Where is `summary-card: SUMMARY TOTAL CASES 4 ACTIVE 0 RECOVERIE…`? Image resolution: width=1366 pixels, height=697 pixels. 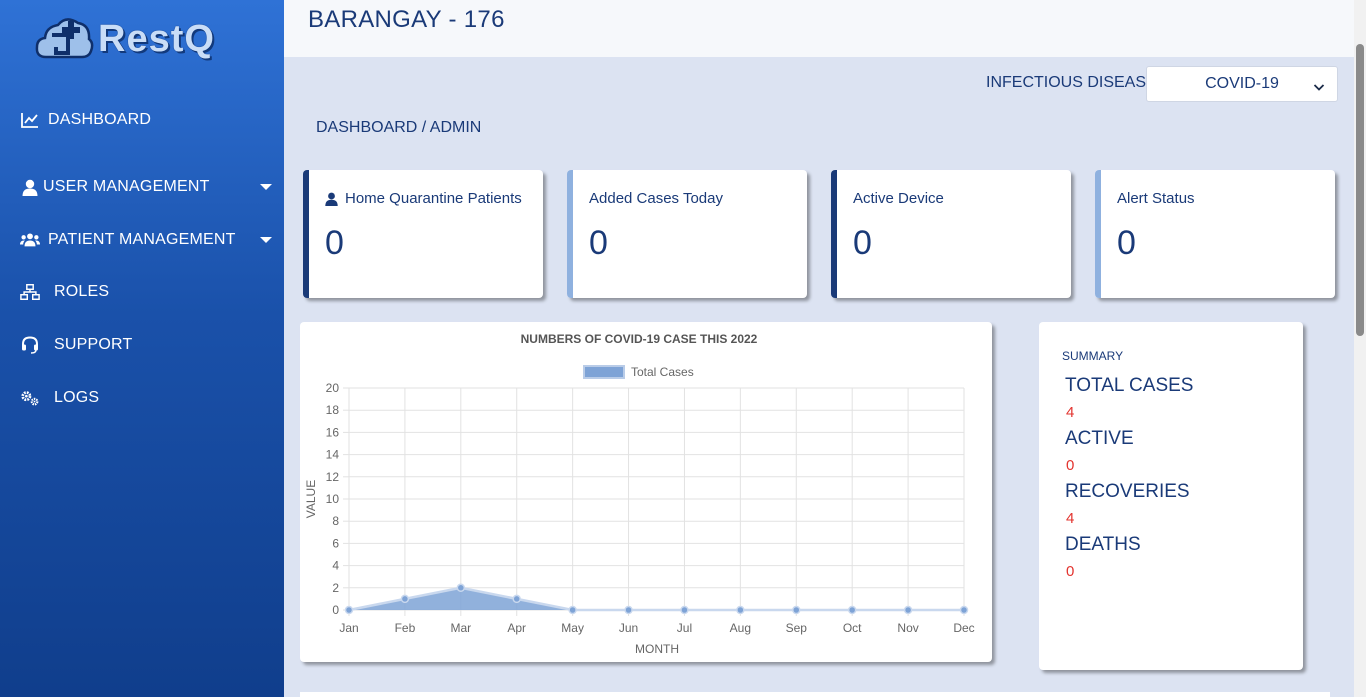
summary-card: SUMMARY TOTAL CASES 4 ACTIVE 0 RECOVERIE… is located at coordinates (1171, 496).